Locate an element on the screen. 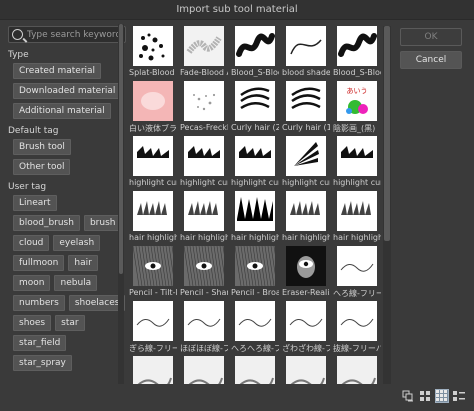 This screenshot has width=474, height=411. material-tile: Pencil - Tilt-Pe is located at coordinates (153, 271).